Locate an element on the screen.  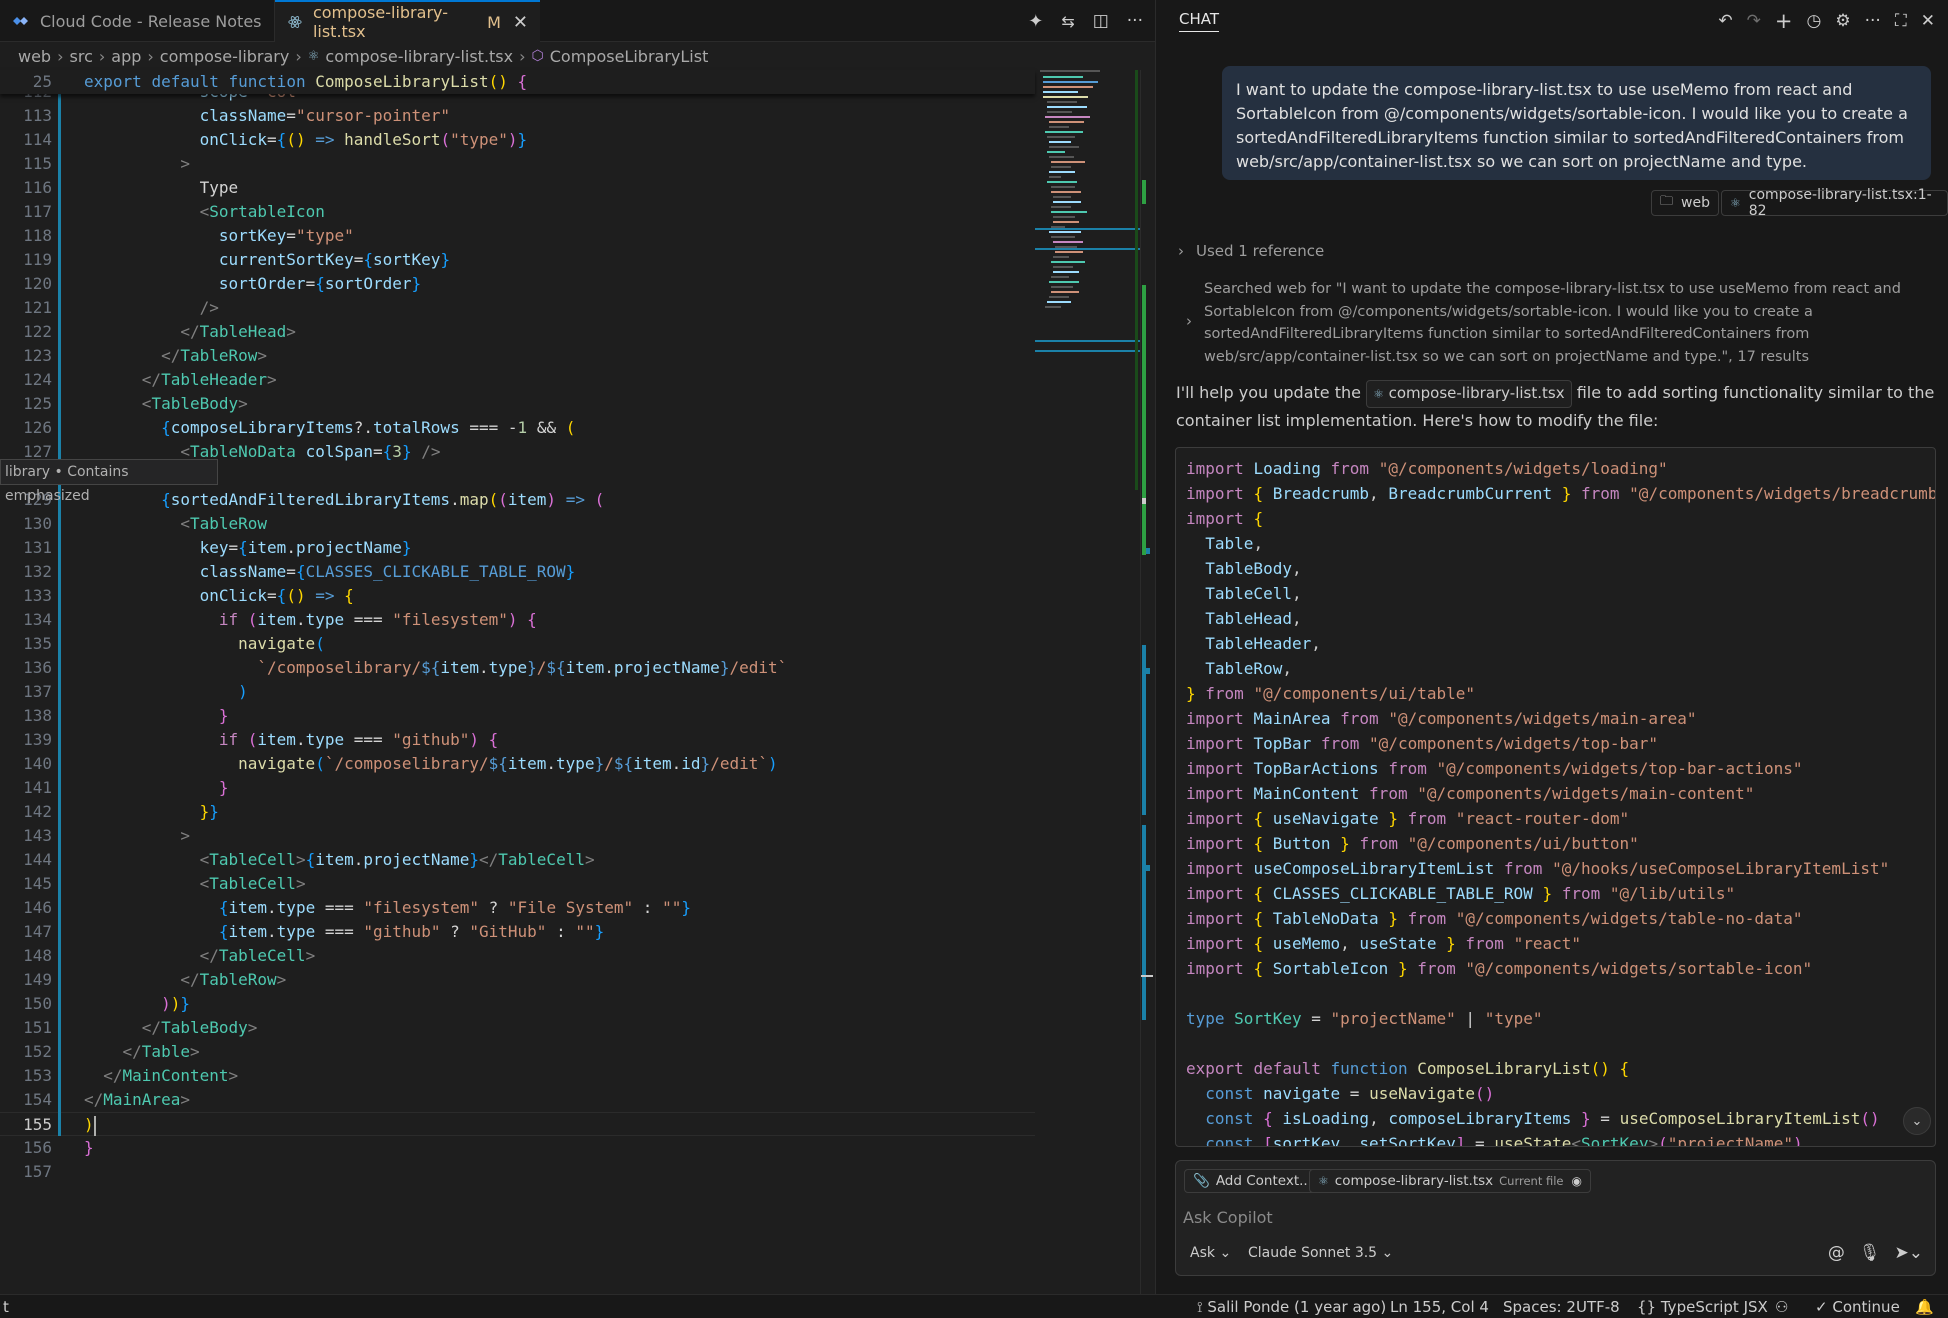
cursor-position: Ln 155, Col 4 is located at coordinates (1439, 1306).